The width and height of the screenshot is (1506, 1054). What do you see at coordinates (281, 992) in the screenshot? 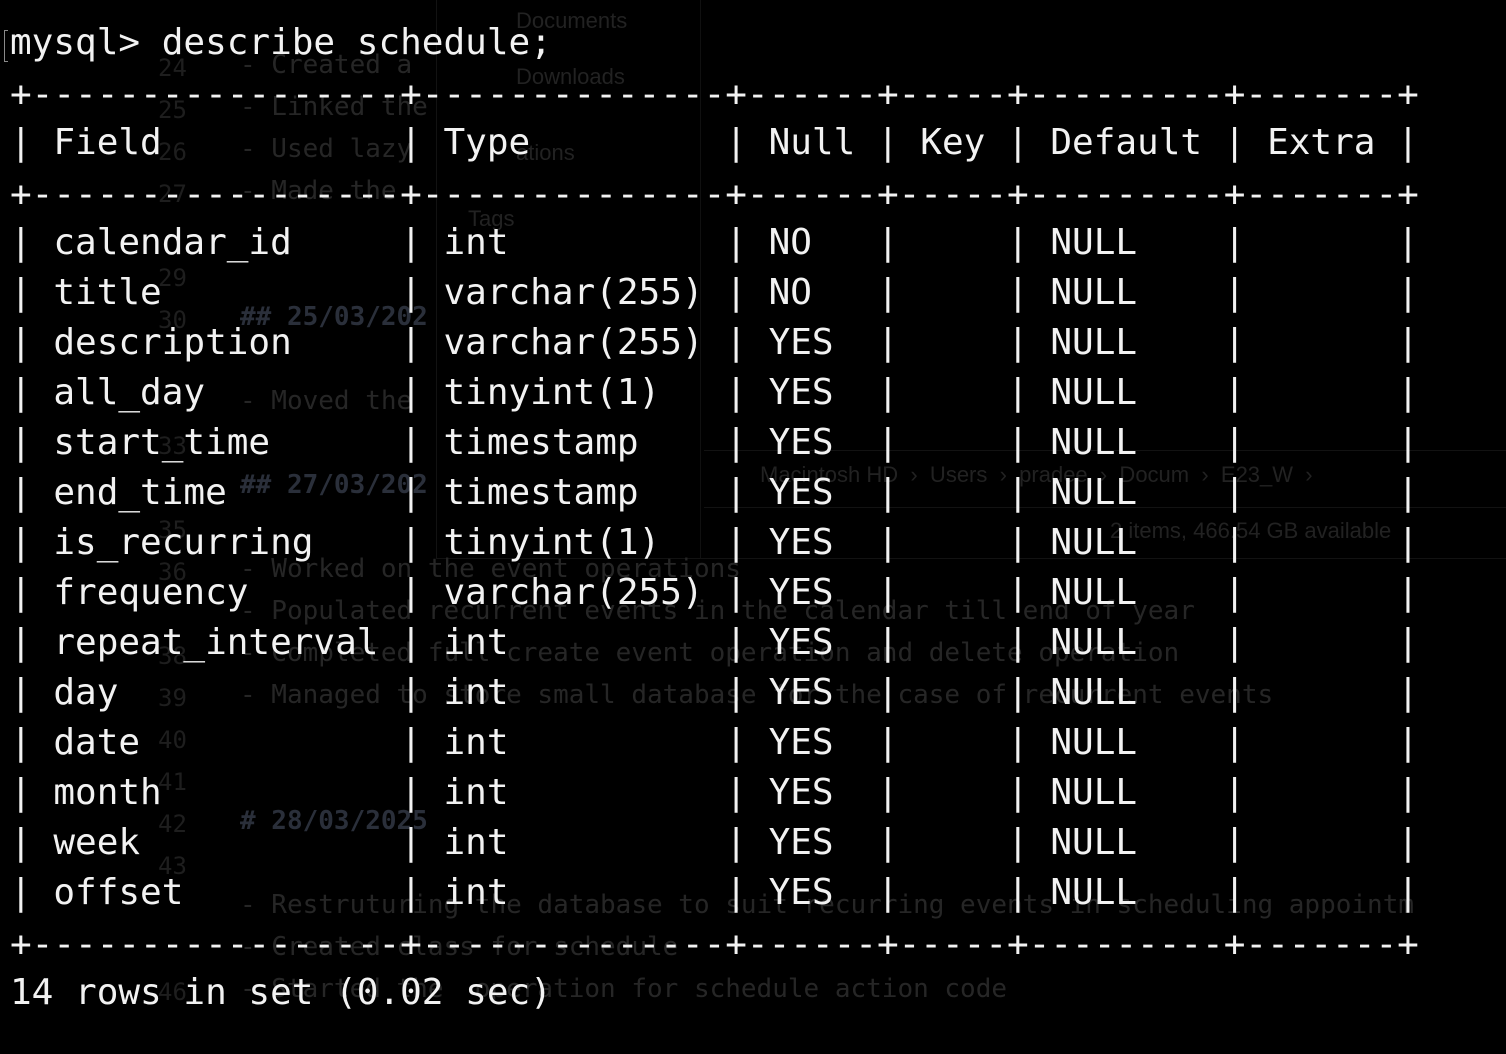
I see `result-summary: 14 rows in set (0.02 sec)` at bounding box center [281, 992].